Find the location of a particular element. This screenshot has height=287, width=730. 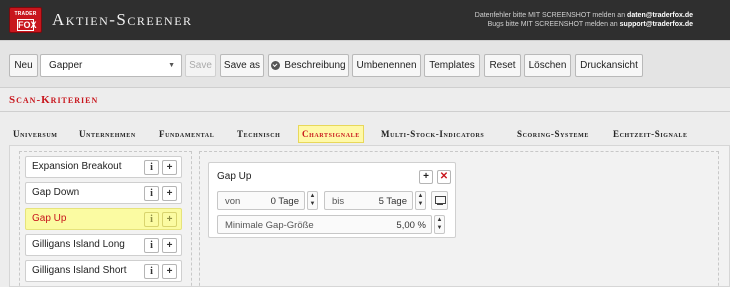

print-view-button: Druckansicht is located at coordinates (609, 65).